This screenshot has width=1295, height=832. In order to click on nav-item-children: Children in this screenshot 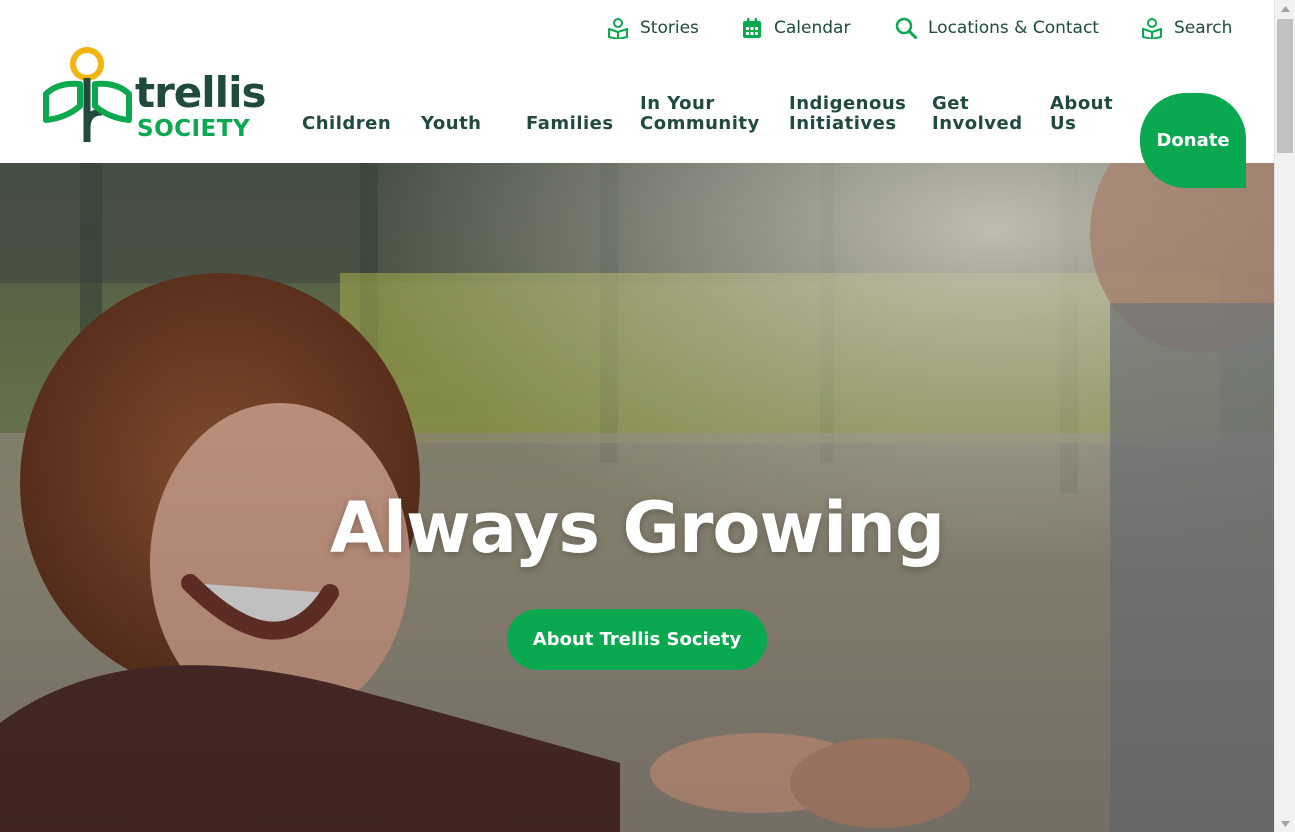, I will do `click(346, 124)`.